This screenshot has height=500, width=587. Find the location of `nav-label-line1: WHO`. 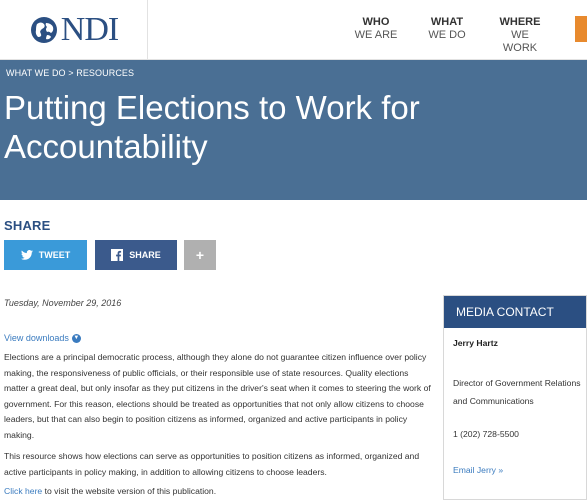

nav-label-line1: WHO is located at coordinates (376, 22).